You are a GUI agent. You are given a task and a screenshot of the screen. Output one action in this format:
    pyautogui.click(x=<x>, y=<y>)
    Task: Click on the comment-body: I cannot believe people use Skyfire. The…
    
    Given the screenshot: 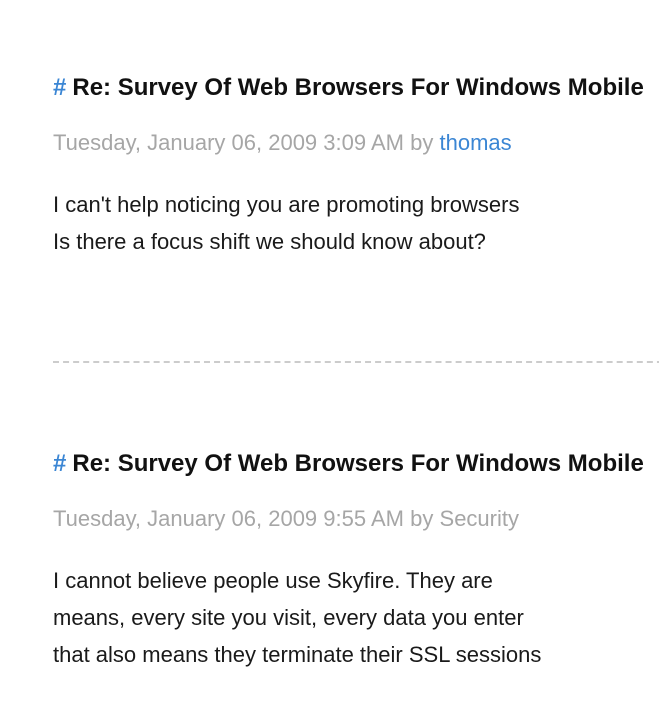 What is the action you would take?
    pyautogui.click(x=356, y=617)
    